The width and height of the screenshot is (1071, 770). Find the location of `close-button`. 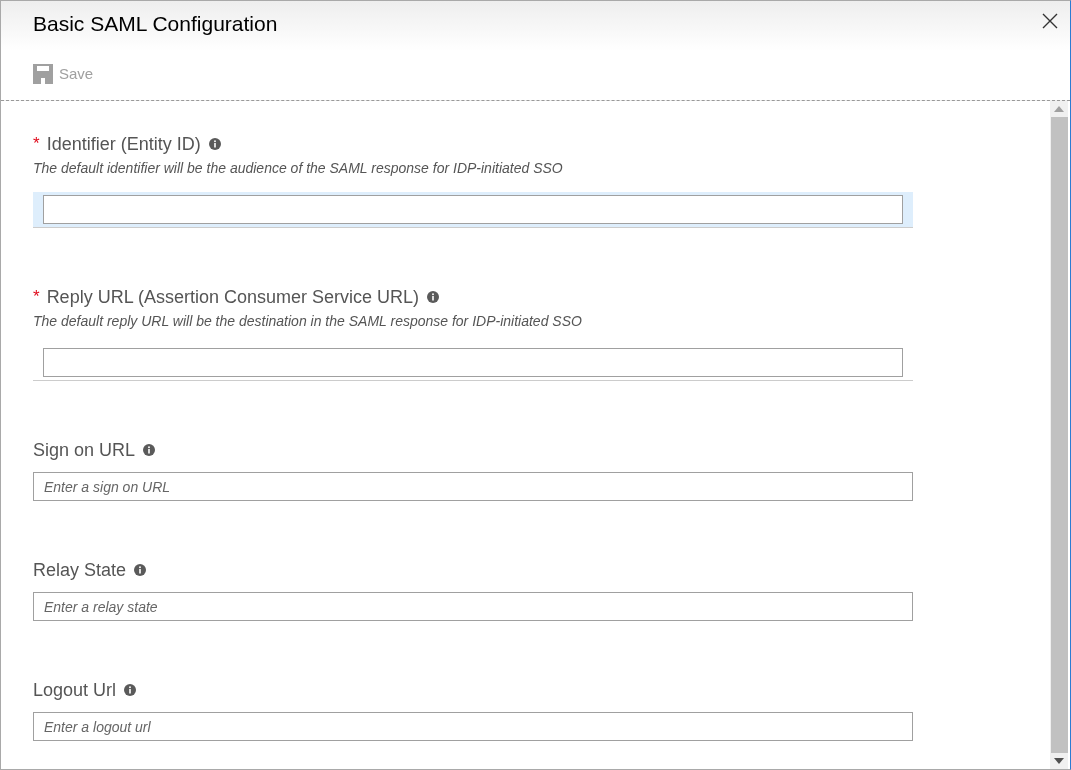

close-button is located at coordinates (1050, 21).